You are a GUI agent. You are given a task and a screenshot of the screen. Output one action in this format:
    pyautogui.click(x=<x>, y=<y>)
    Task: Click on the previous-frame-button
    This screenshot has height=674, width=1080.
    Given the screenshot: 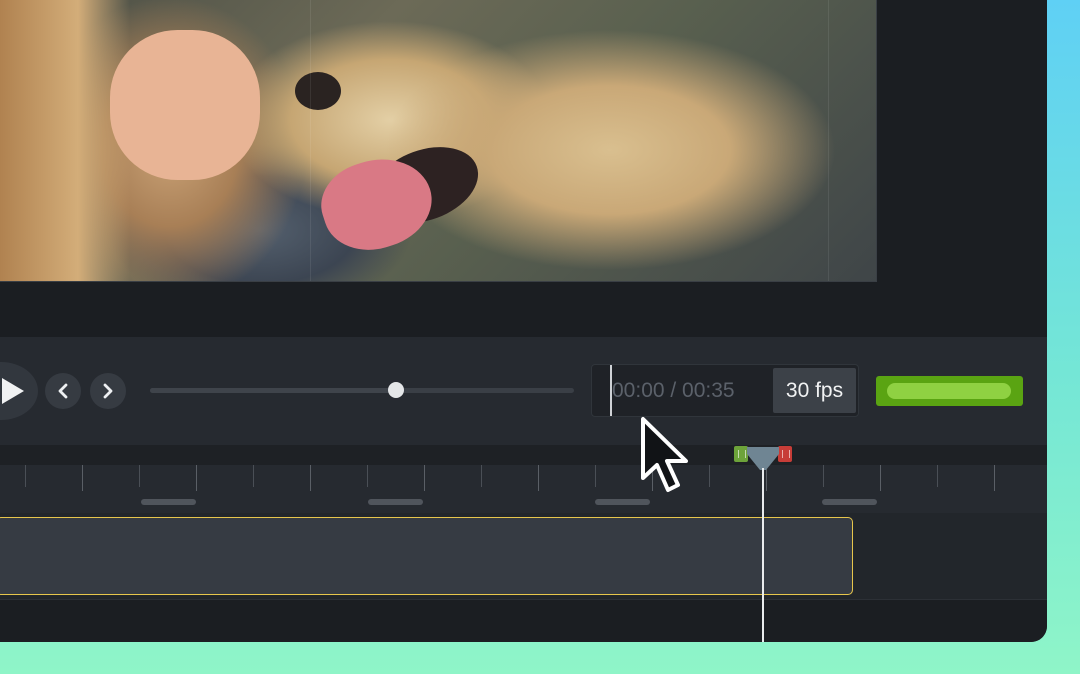 What is the action you would take?
    pyautogui.click(x=63, y=391)
    